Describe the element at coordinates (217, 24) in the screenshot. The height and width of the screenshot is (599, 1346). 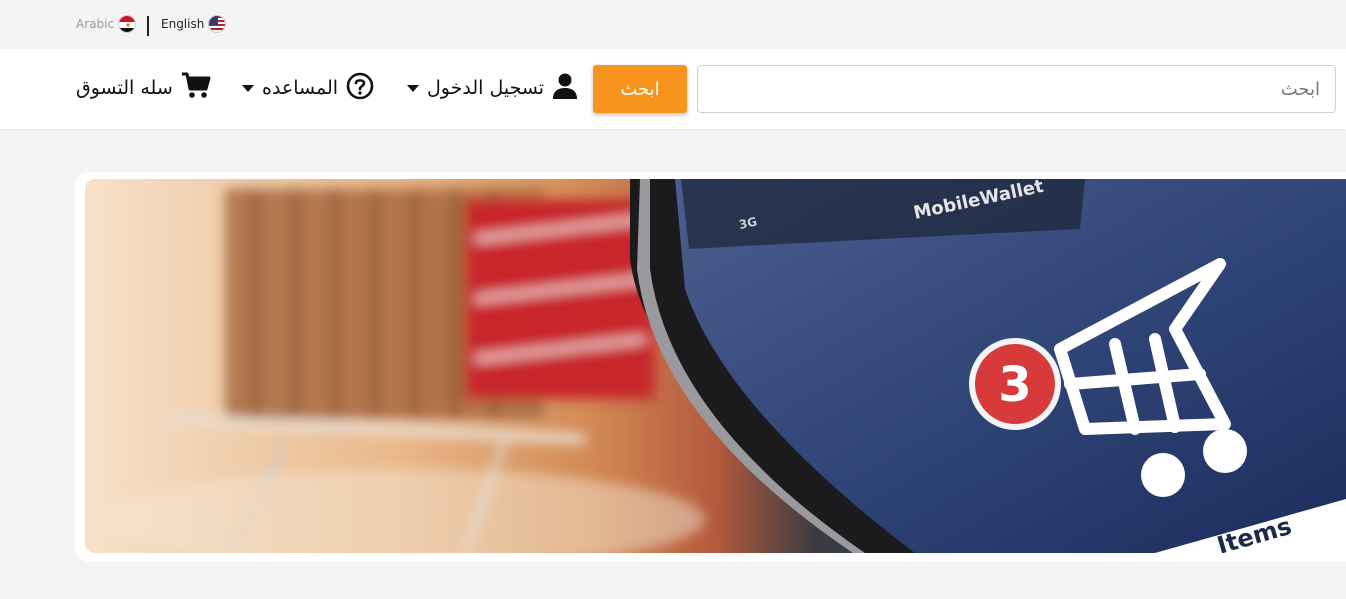
I see `us-flag-icon` at that location.